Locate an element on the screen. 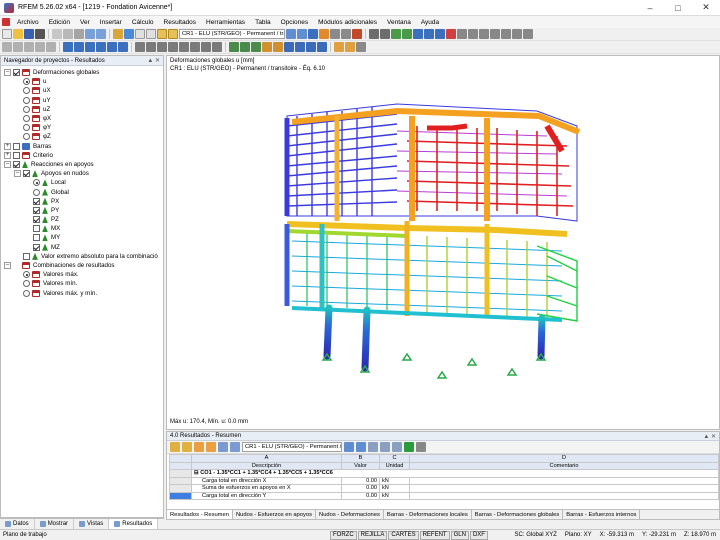 This screenshot has height=540, width=720. tab-nudos-esfuerzos: Nudos - Esfuerzos en apoyos is located at coordinates (275, 514).